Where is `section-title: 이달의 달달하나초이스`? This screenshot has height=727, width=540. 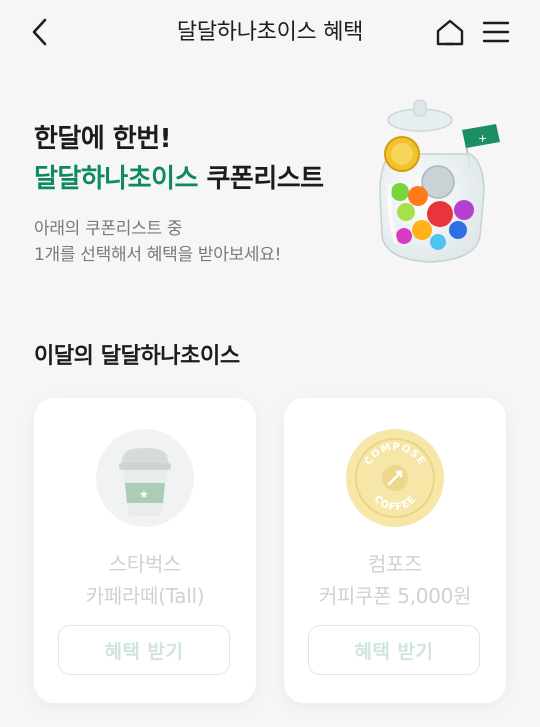
section-title: 이달의 달달하나초이스 is located at coordinates (137, 356).